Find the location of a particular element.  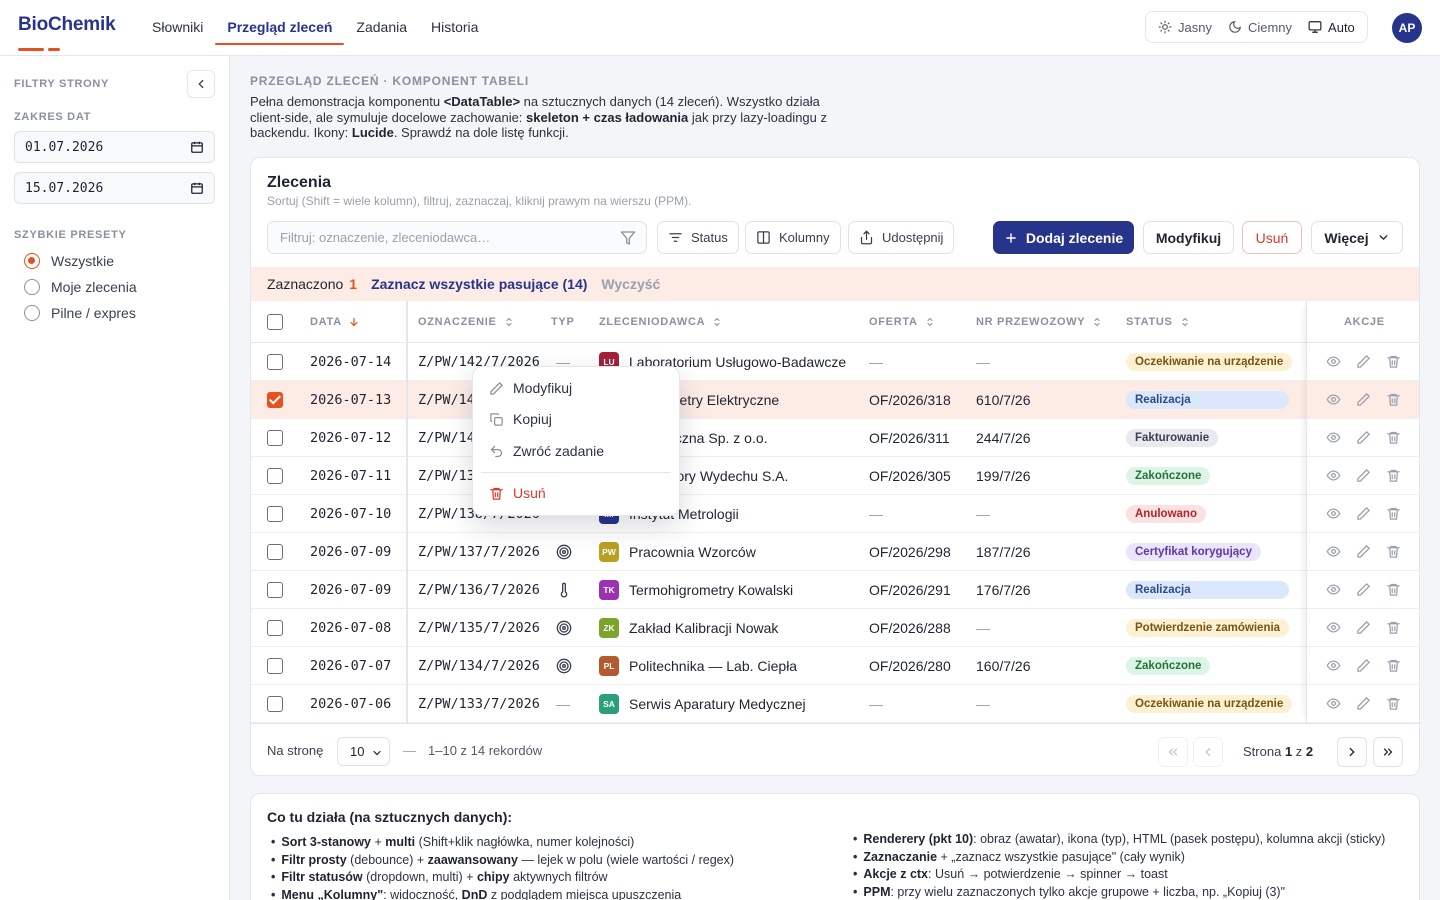

date-to-value: 15.07.2026 is located at coordinates (64, 188).